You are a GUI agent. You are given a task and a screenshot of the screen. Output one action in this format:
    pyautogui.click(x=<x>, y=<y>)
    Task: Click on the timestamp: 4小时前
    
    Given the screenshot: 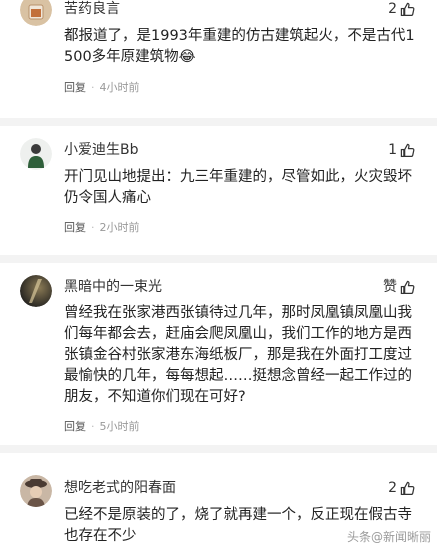 What is the action you would take?
    pyautogui.click(x=119, y=87)
    